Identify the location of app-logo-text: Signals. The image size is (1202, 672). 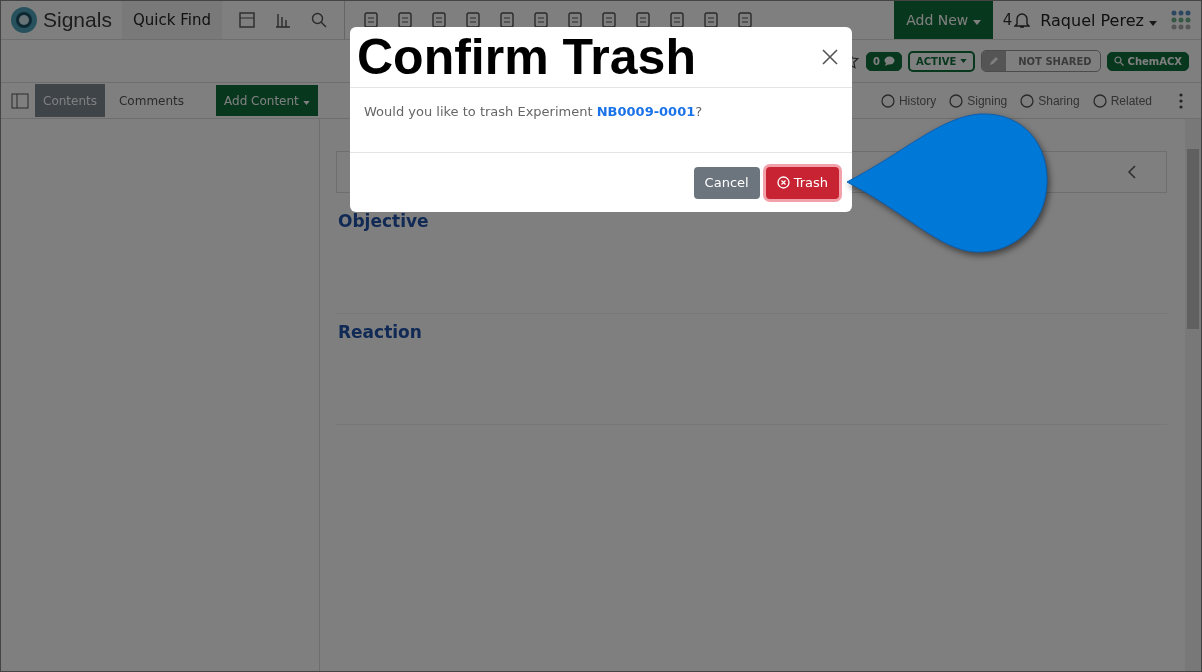
(77, 20).